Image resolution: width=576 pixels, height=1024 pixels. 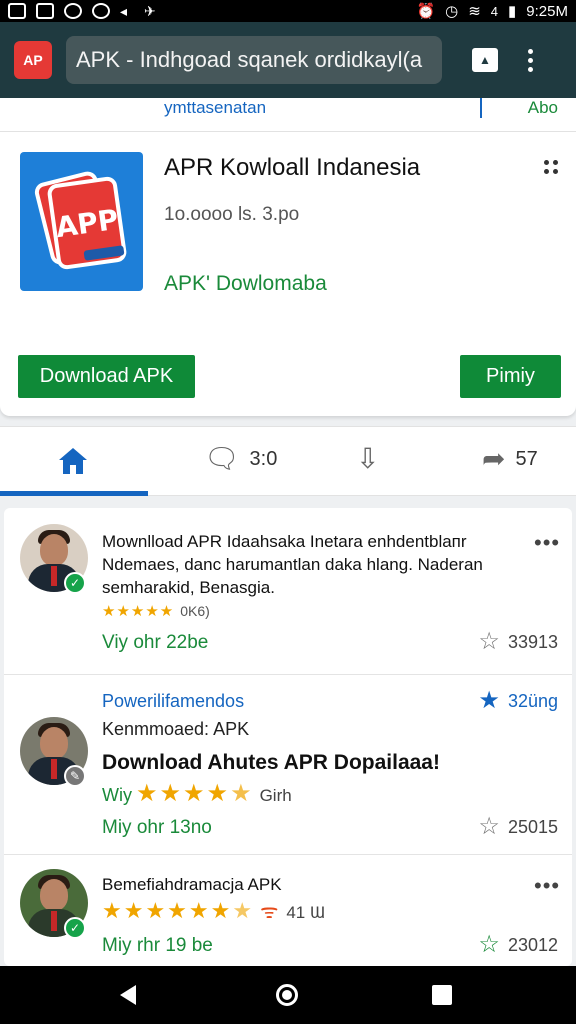 What do you see at coordinates (173, 701) in the screenshot?
I see `post-author-link: Powerilifamendos` at bounding box center [173, 701].